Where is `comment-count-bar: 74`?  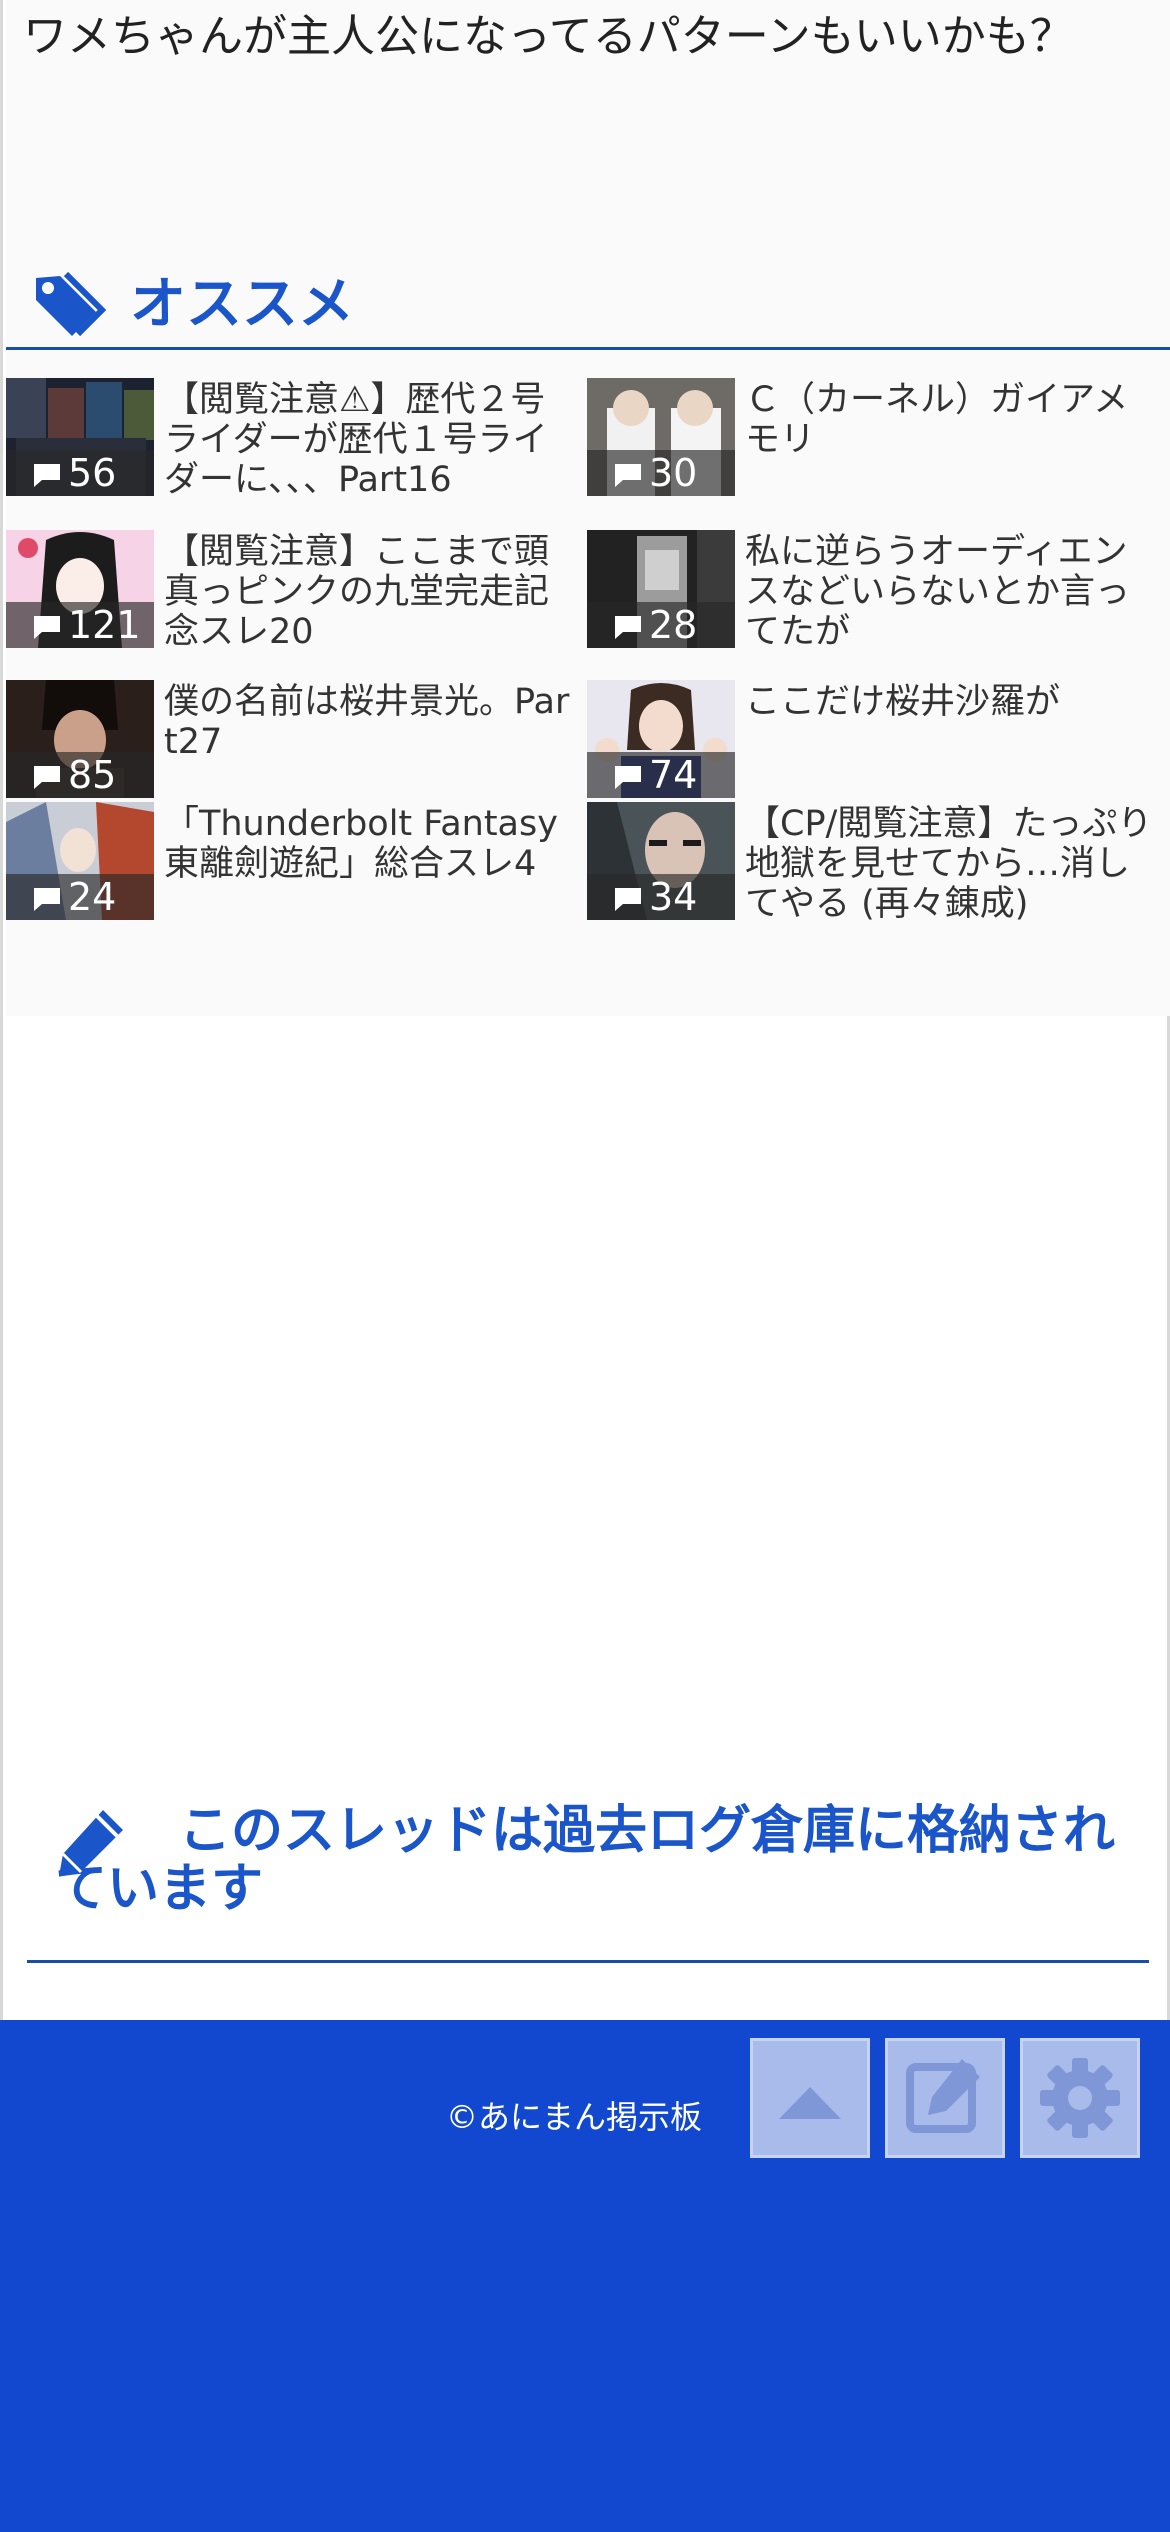
comment-count-bar: 74 is located at coordinates (661, 775).